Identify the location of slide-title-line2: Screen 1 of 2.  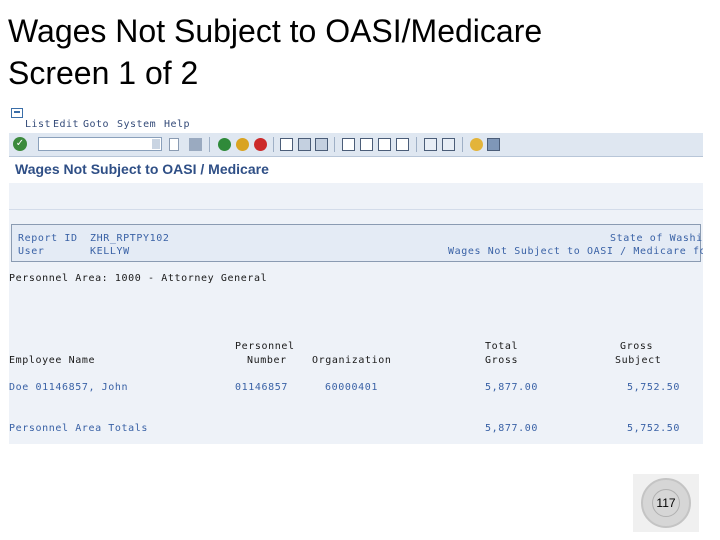
(103, 73).